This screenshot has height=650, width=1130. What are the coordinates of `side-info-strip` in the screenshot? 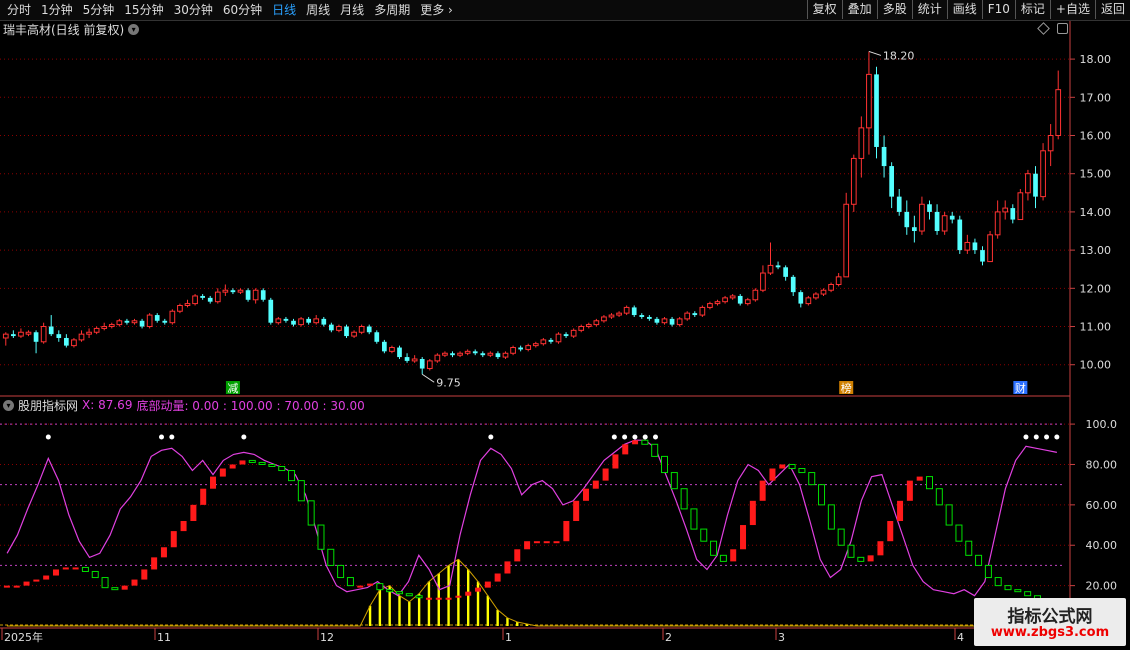 It's located at (1124, 324).